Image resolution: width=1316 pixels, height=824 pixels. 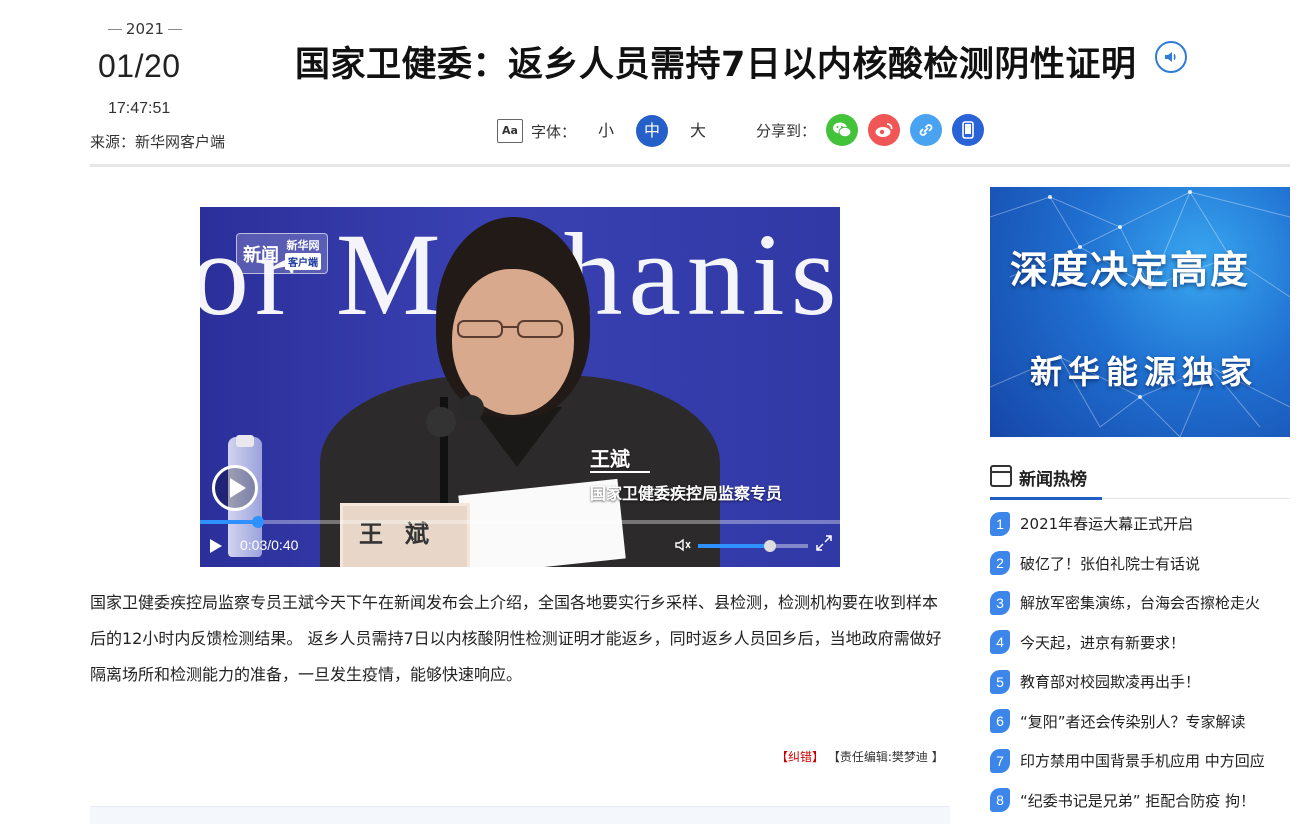 What do you see at coordinates (303, 245) in the screenshot?
I see `logo-sub: 新华网` at bounding box center [303, 245].